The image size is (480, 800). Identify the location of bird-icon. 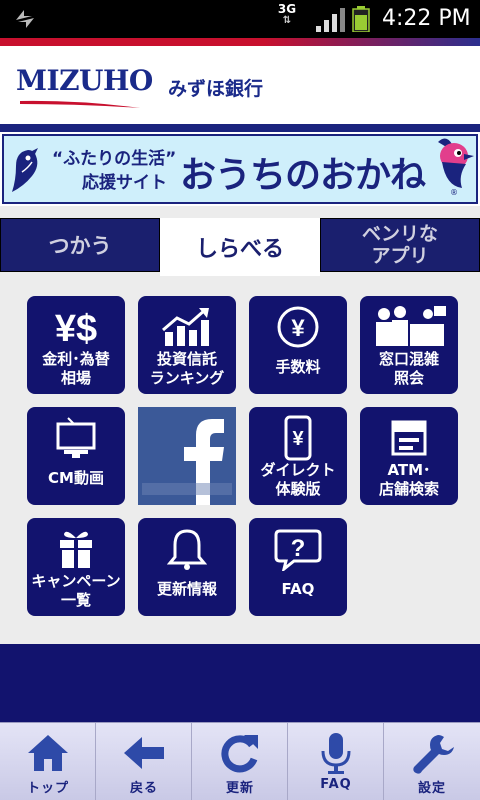
(25, 170).